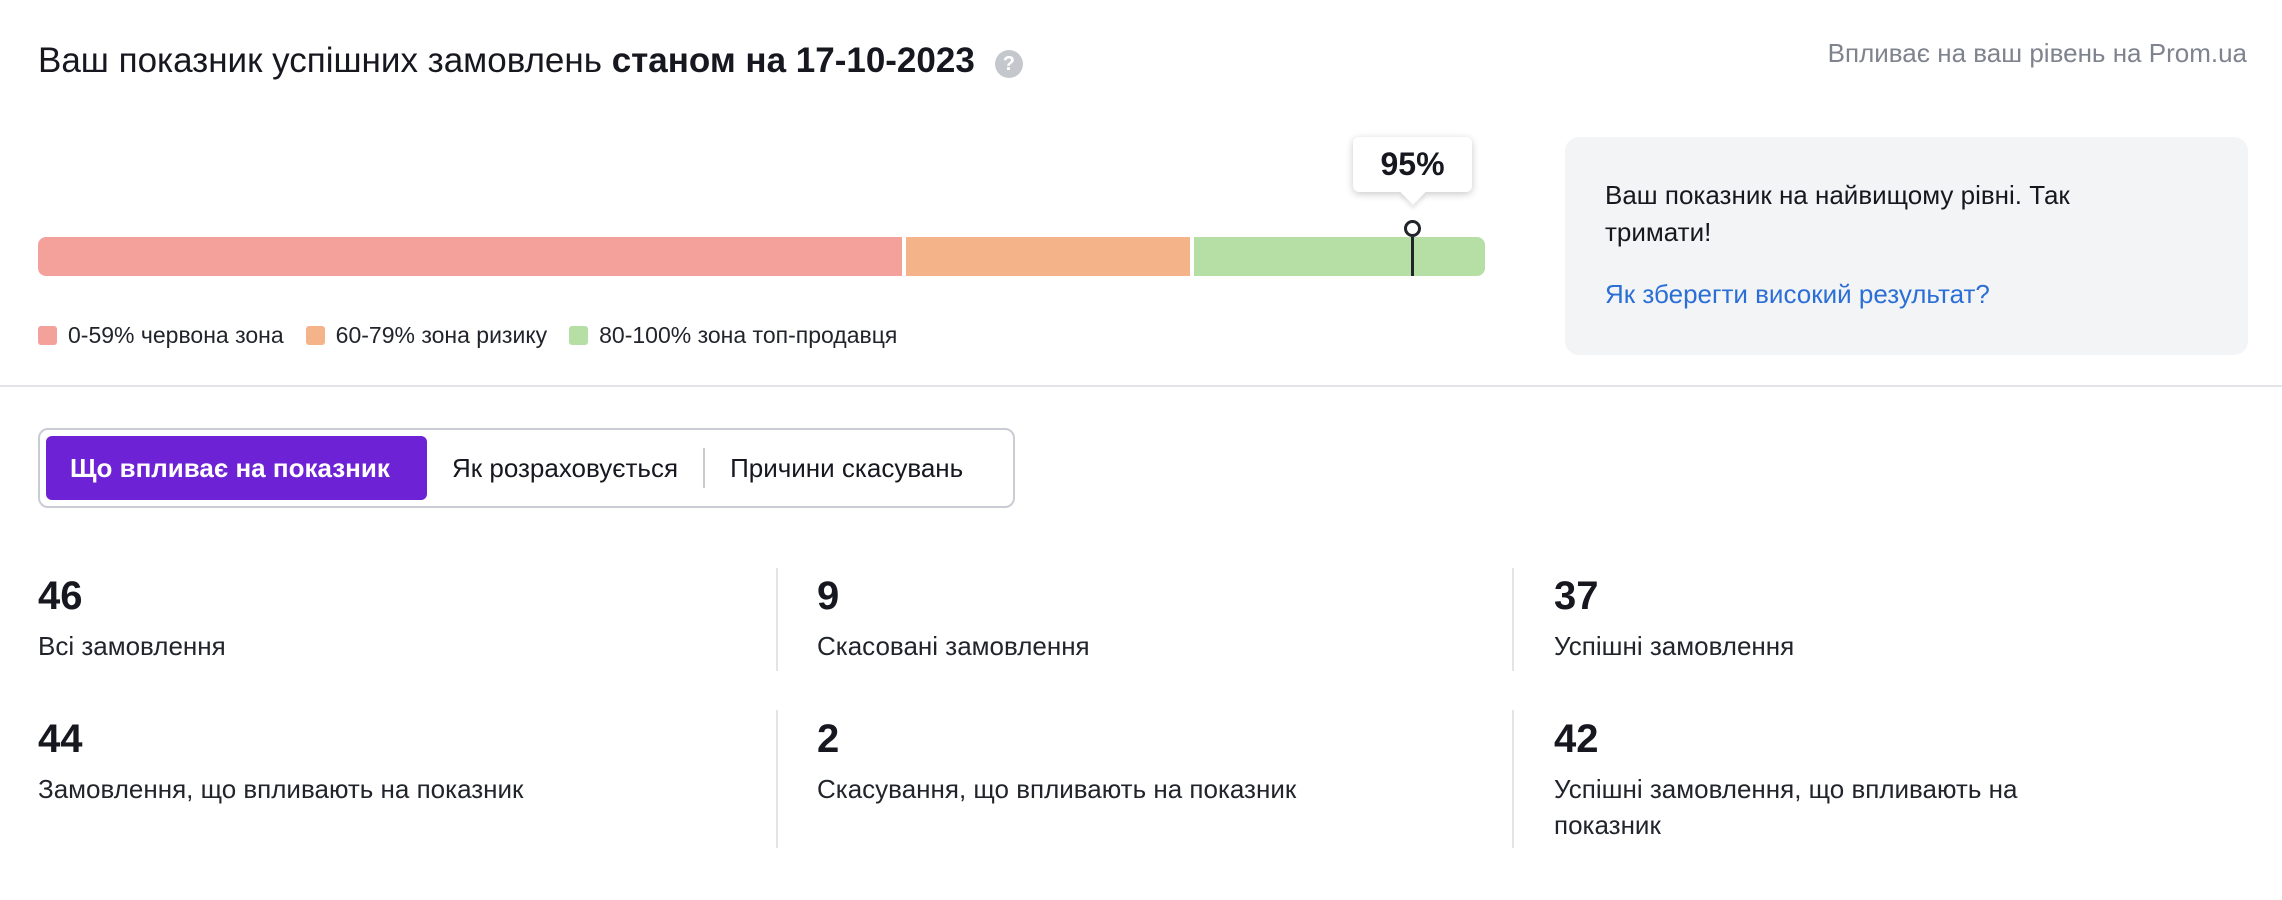  What do you see at coordinates (1854, 618) in the screenshot?
I see `stat-successful-orders: 37 Успішні замовлення` at bounding box center [1854, 618].